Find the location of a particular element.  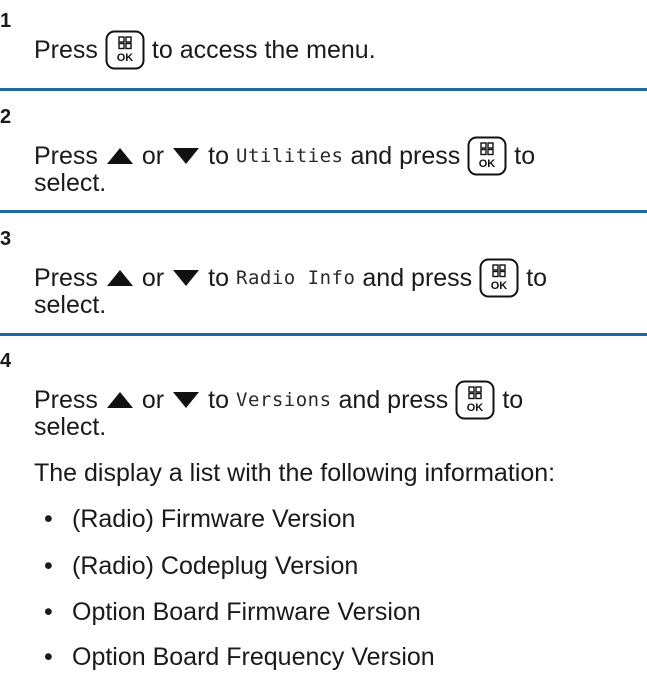

press-text: Press is located at coordinates (66, 50).